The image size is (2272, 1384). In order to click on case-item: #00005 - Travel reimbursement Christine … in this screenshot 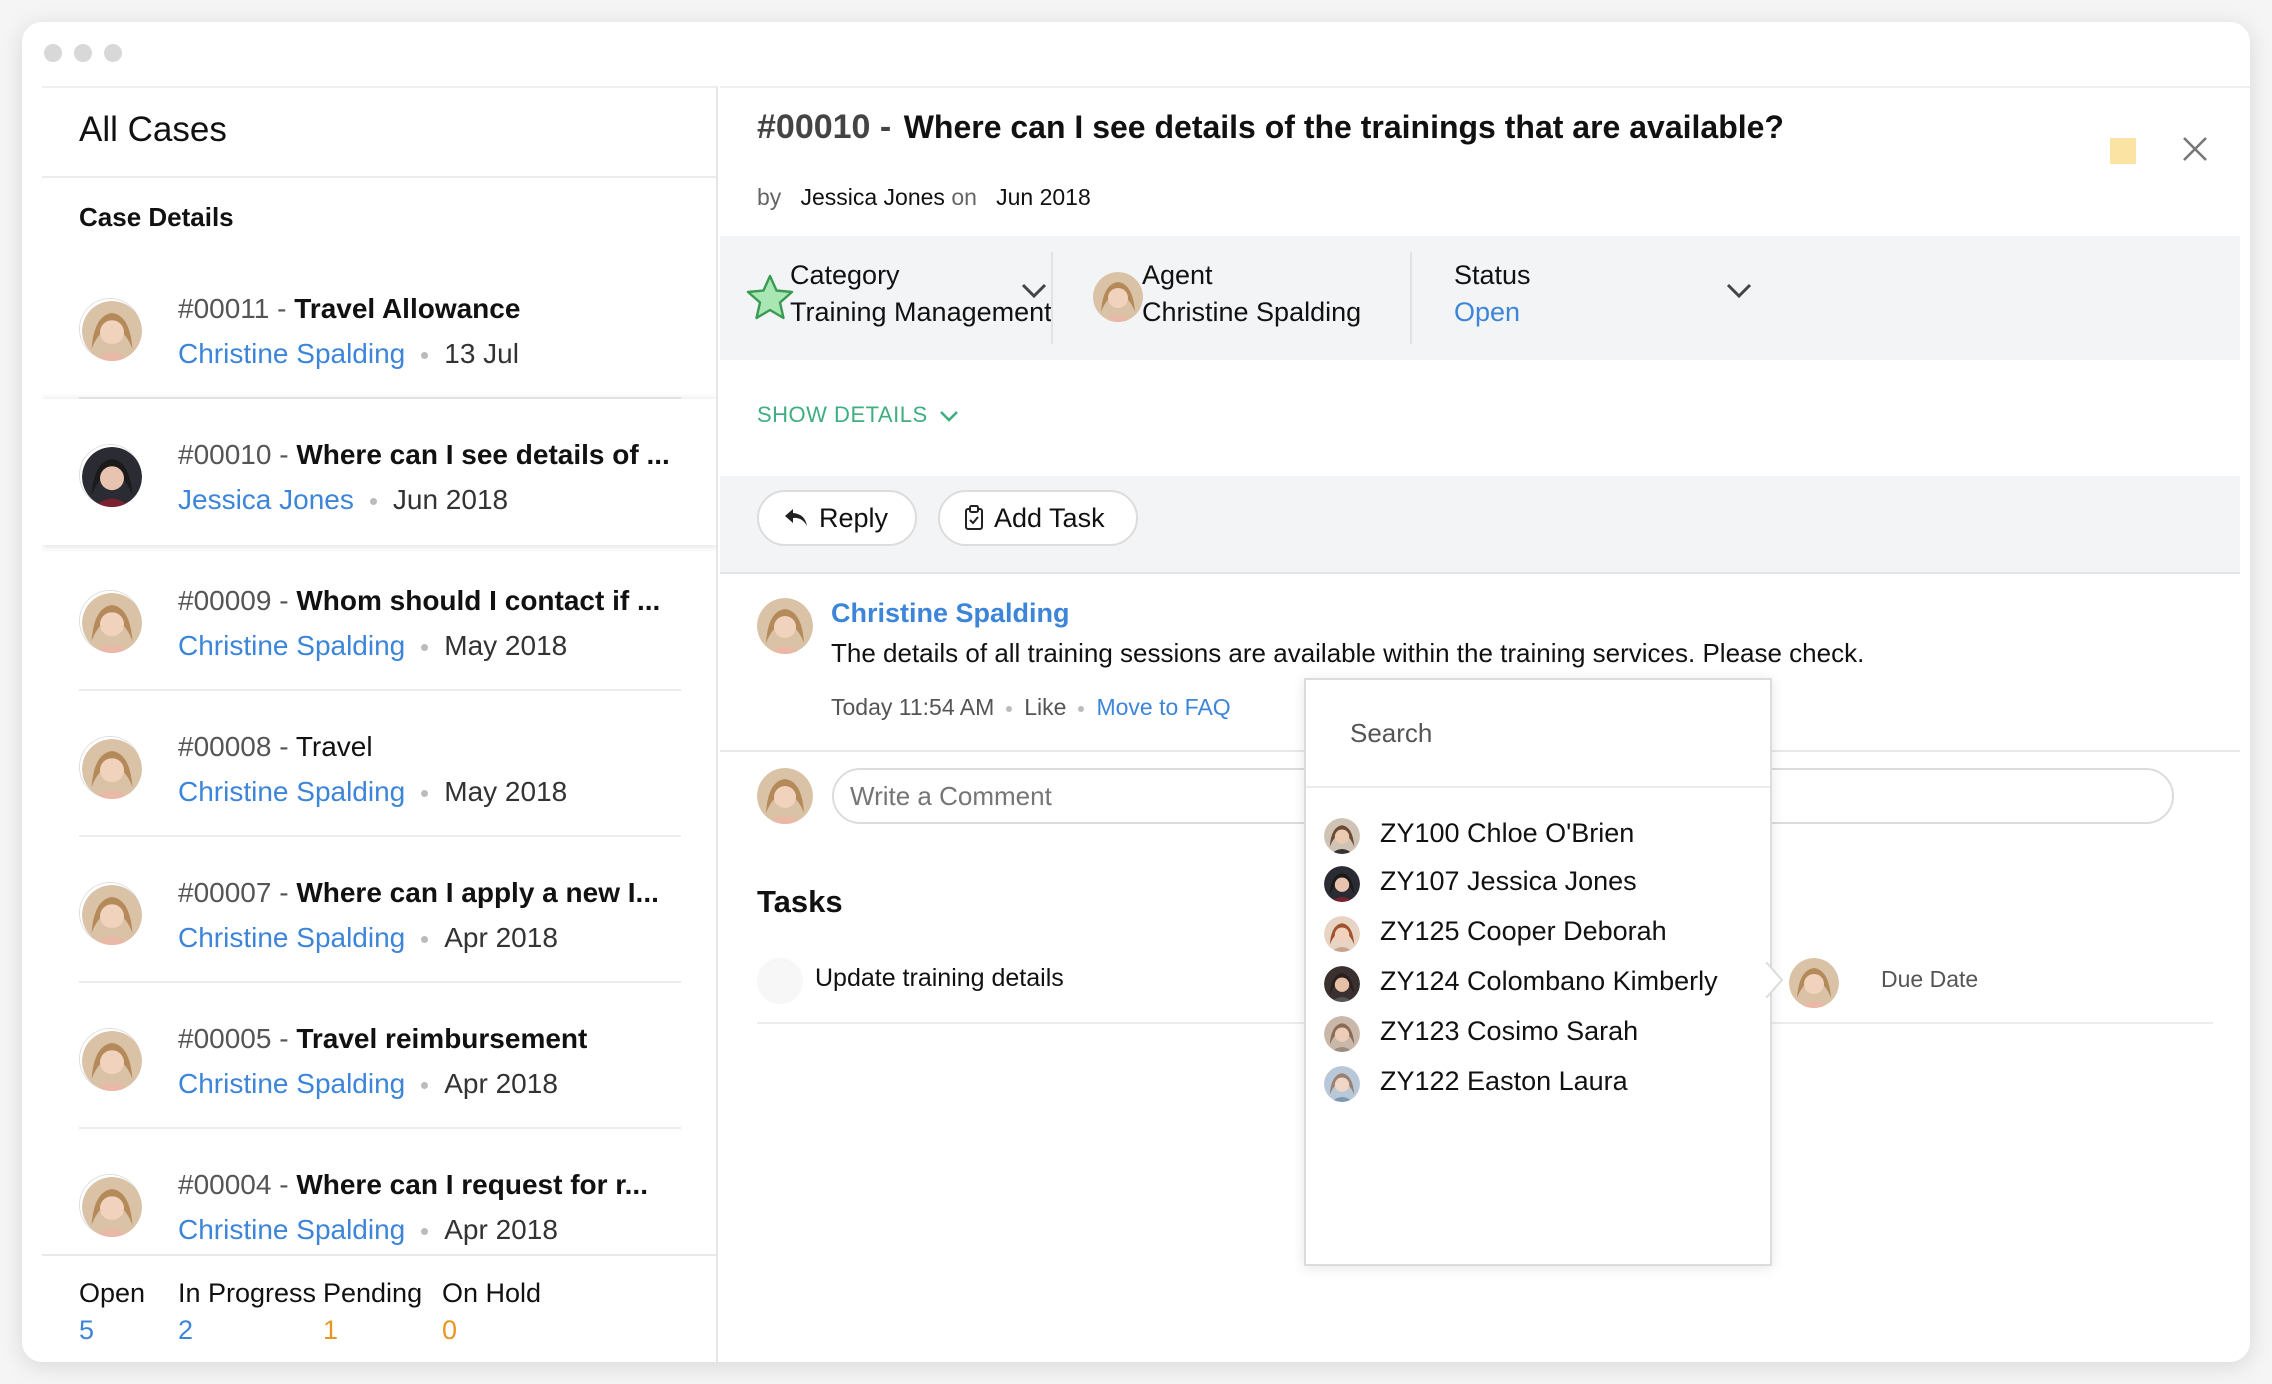, I will do `click(379, 1056)`.